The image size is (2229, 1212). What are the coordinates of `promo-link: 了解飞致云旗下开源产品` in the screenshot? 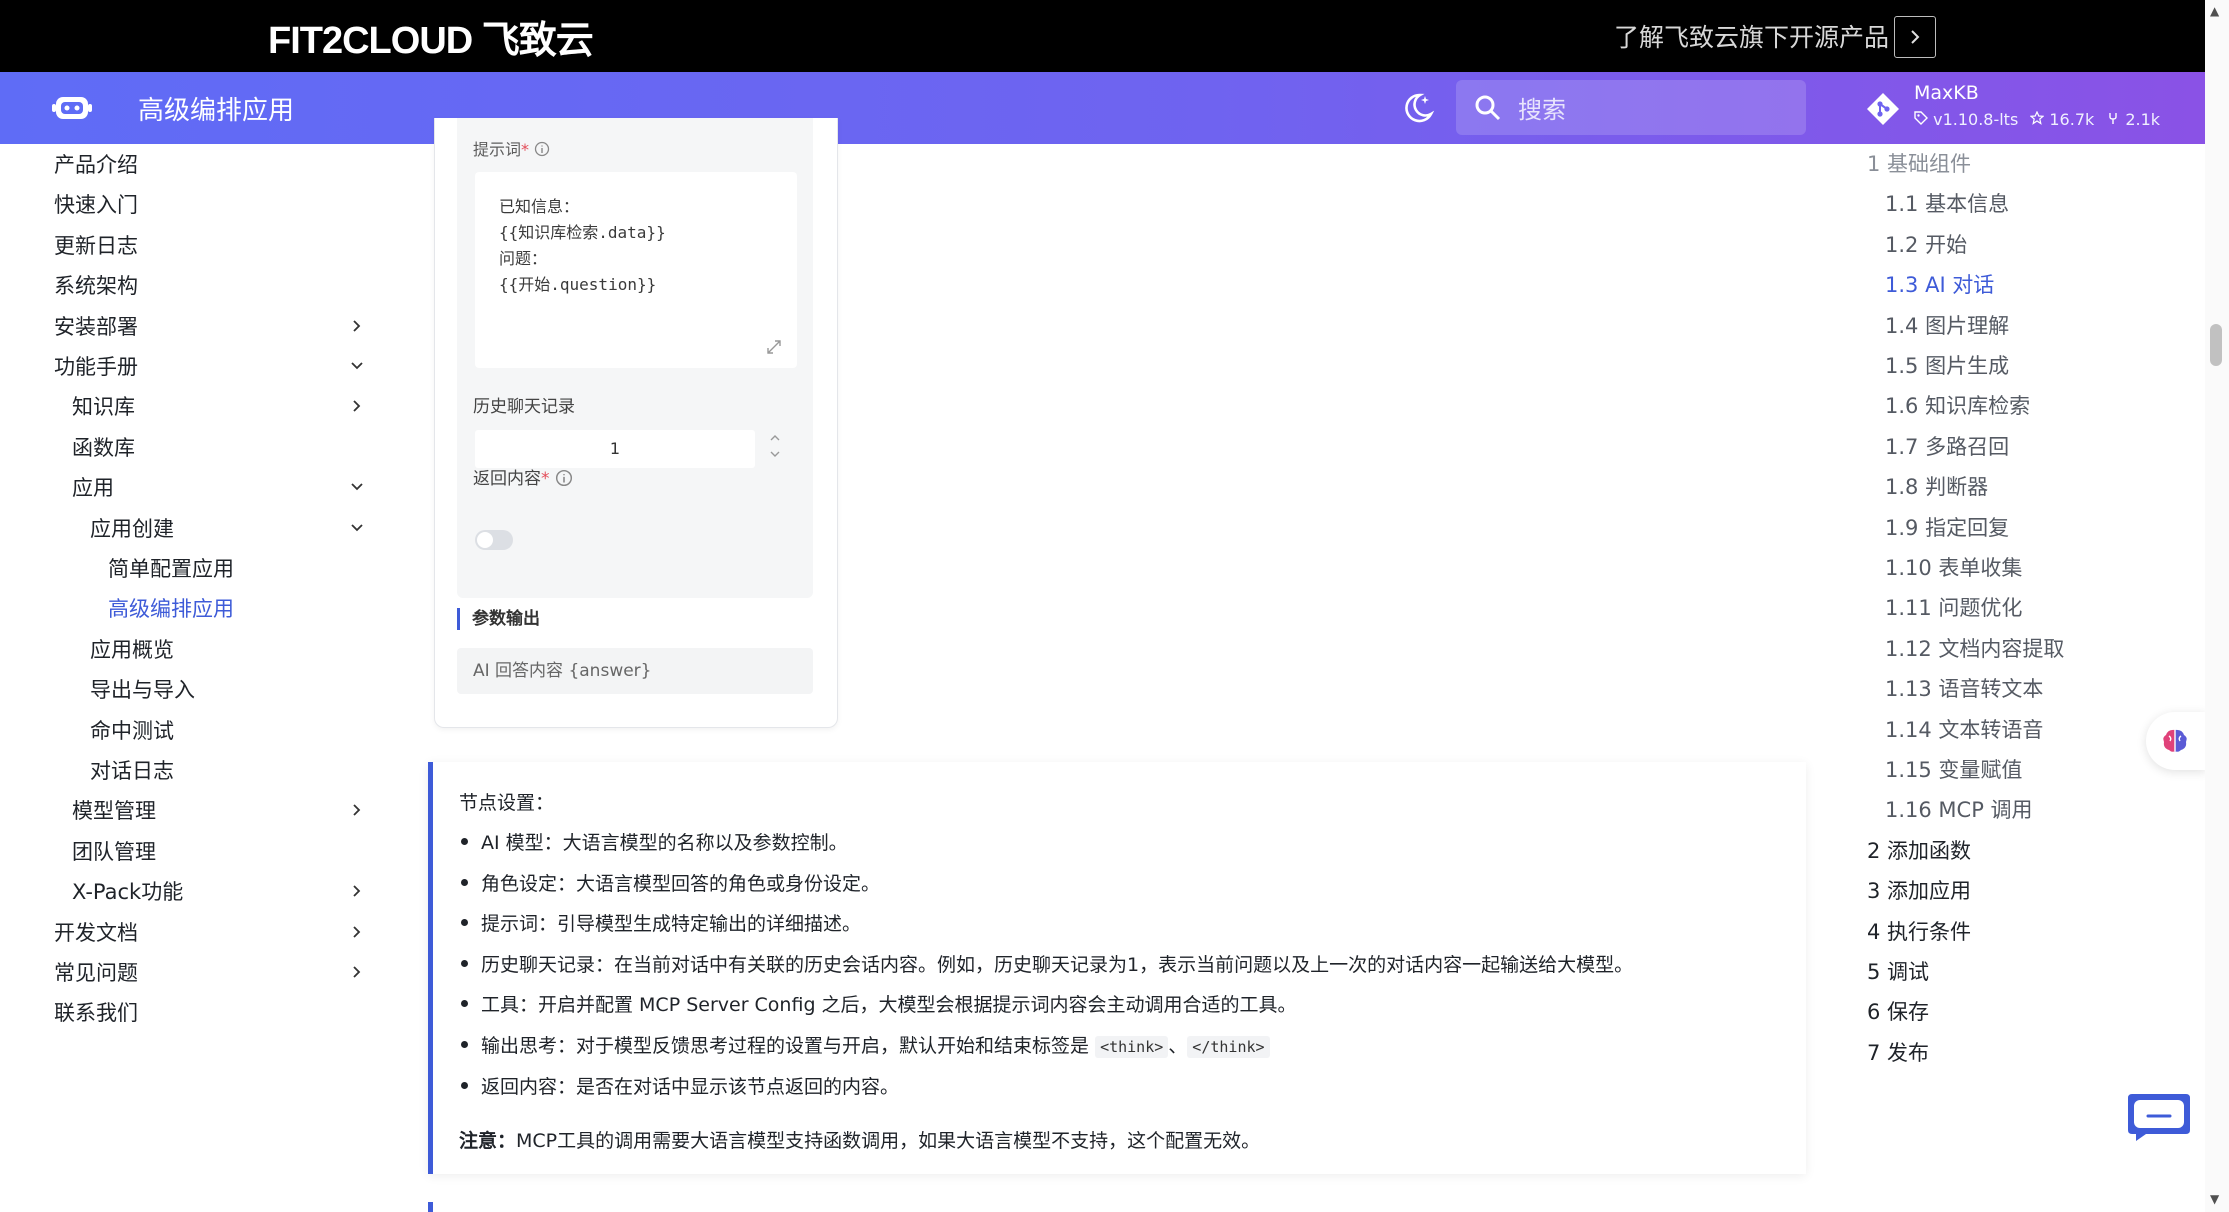 It's located at (1751, 36).